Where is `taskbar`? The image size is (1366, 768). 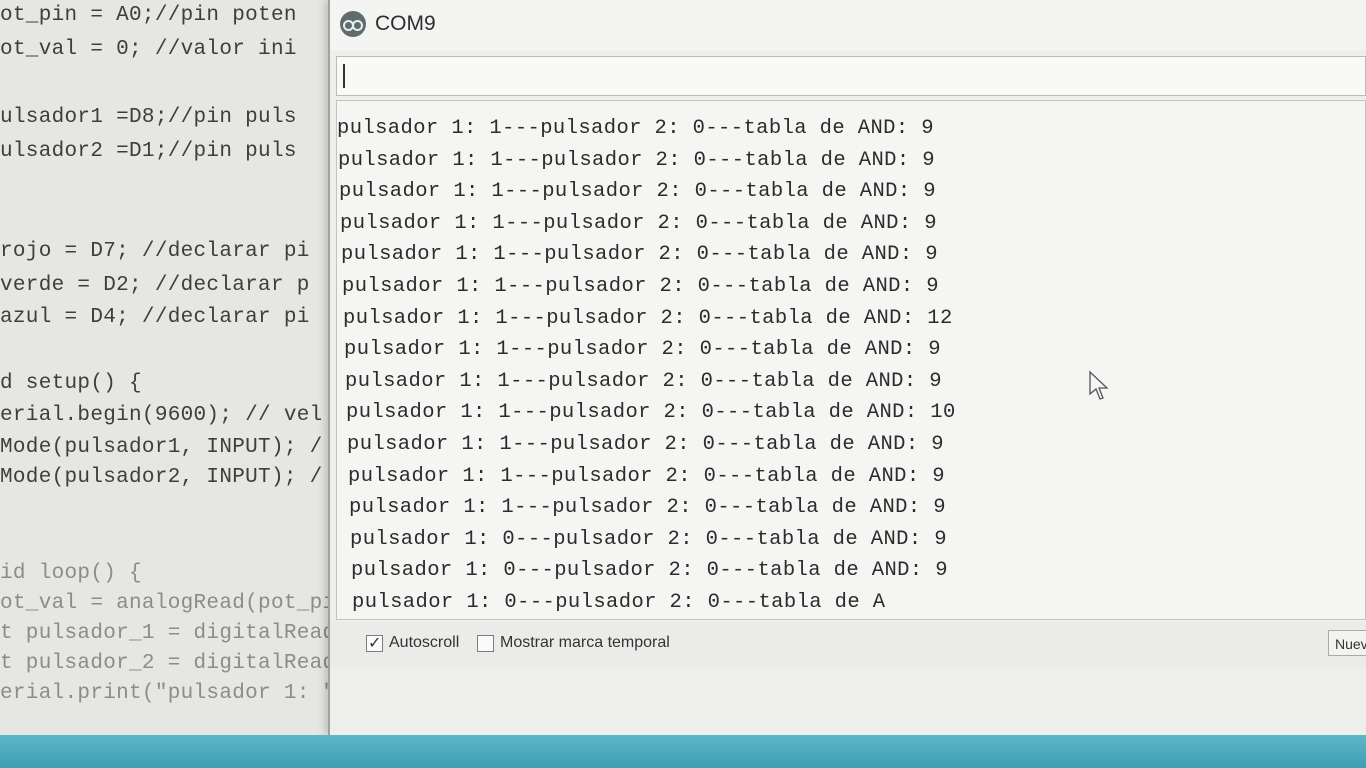 taskbar is located at coordinates (683, 751).